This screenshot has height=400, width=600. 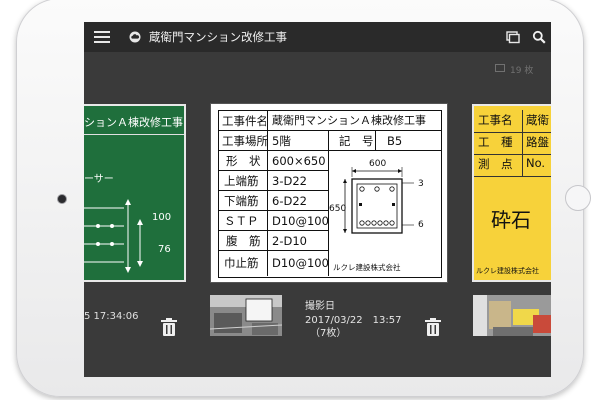 What do you see at coordinates (245, 141) in the screenshot?
I see `board-row-label: 工事場所` at bounding box center [245, 141].